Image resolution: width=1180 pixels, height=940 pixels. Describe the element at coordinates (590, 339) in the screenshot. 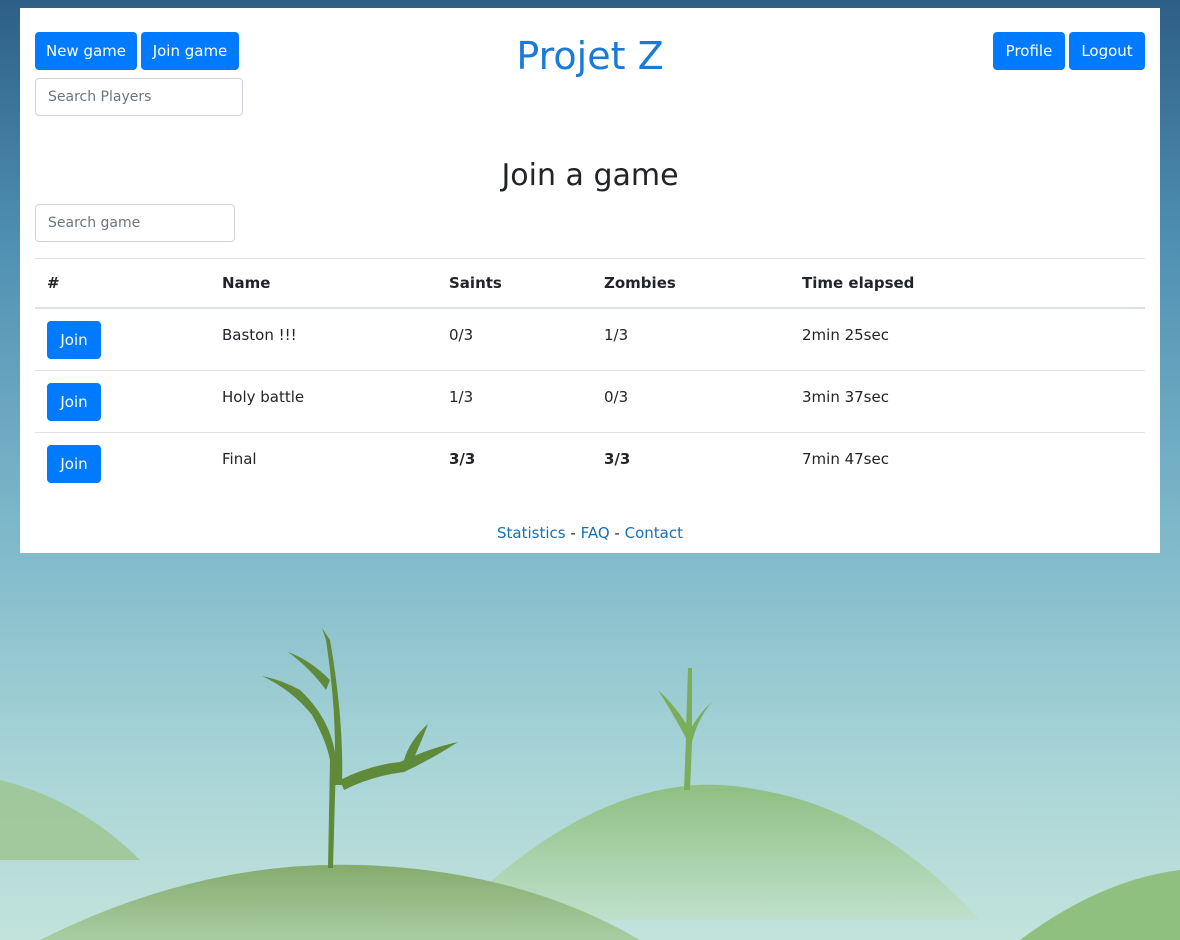

I see `table-row: Join Baston !!! 0/3 1/3 2min 25sec` at that location.